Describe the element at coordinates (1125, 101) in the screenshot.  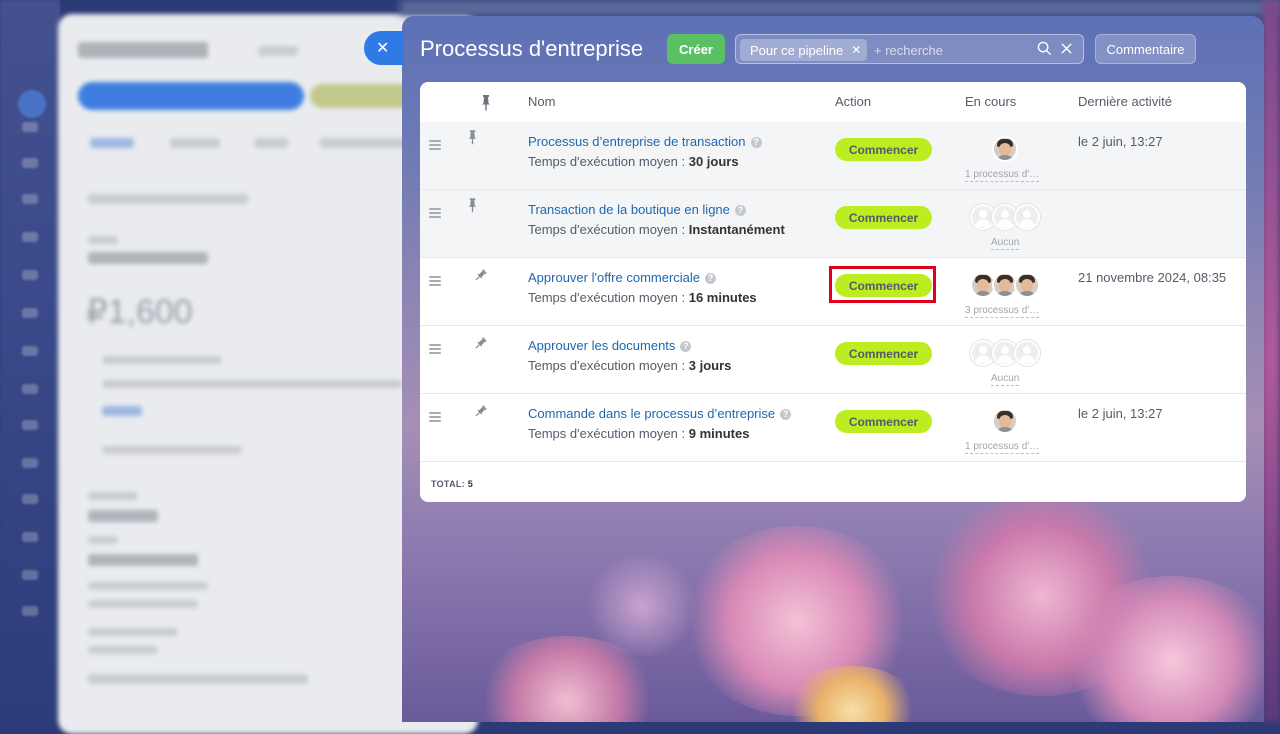
I see `column-header-last-activity: Dernière activité` at that location.